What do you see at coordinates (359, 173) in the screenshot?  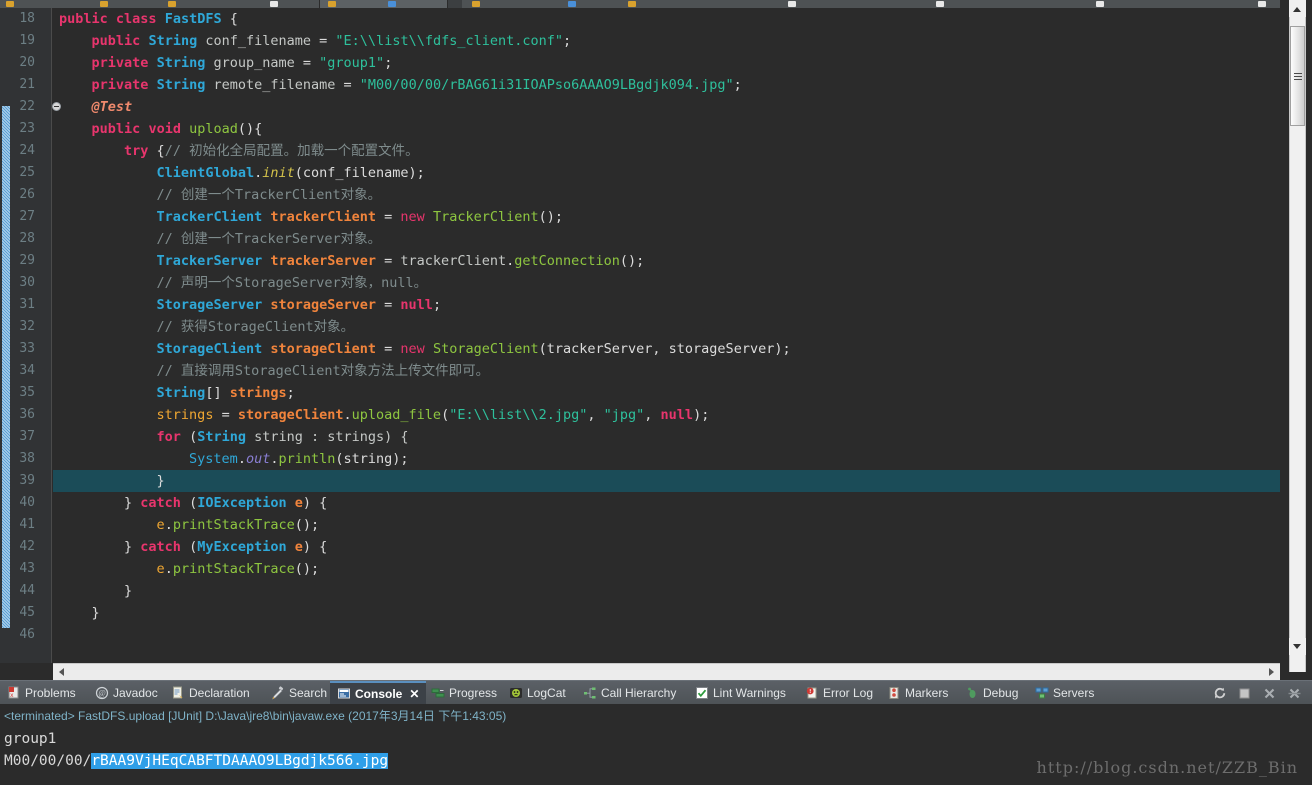 I see `args: (conf_filename);` at bounding box center [359, 173].